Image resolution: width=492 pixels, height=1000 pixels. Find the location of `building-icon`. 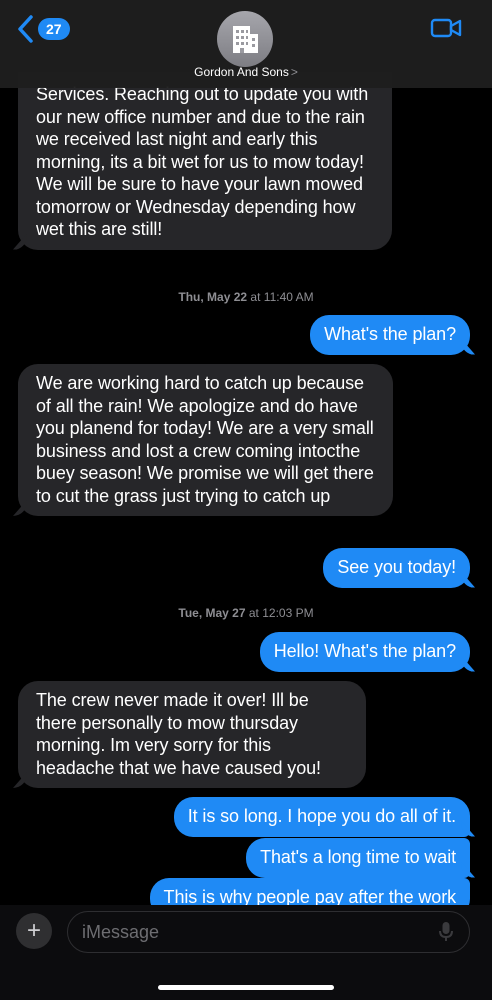

building-icon is located at coordinates (245, 39).